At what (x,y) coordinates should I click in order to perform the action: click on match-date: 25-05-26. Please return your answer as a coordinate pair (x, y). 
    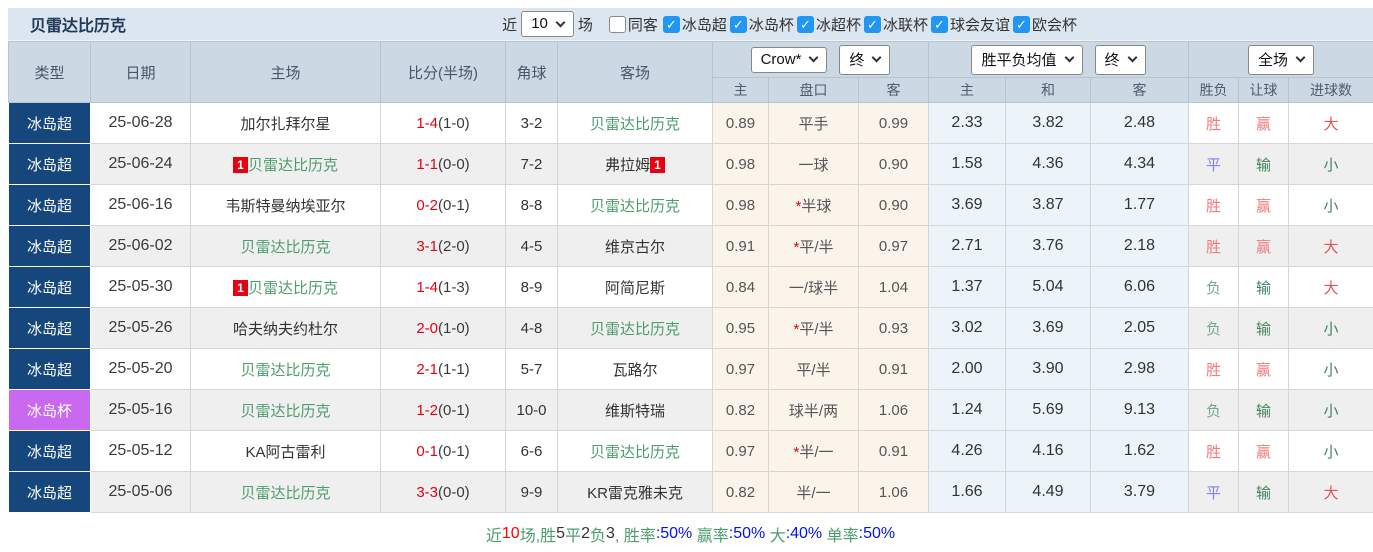
    Looking at the image, I should click on (140, 328).